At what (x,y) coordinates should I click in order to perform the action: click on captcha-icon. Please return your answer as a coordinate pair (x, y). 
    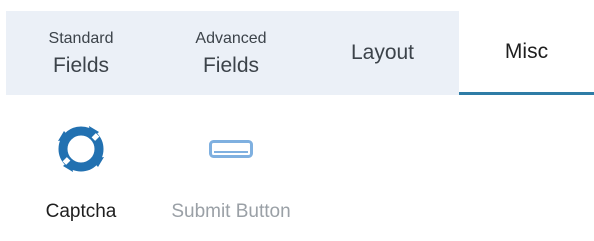
    Looking at the image, I should click on (81, 149).